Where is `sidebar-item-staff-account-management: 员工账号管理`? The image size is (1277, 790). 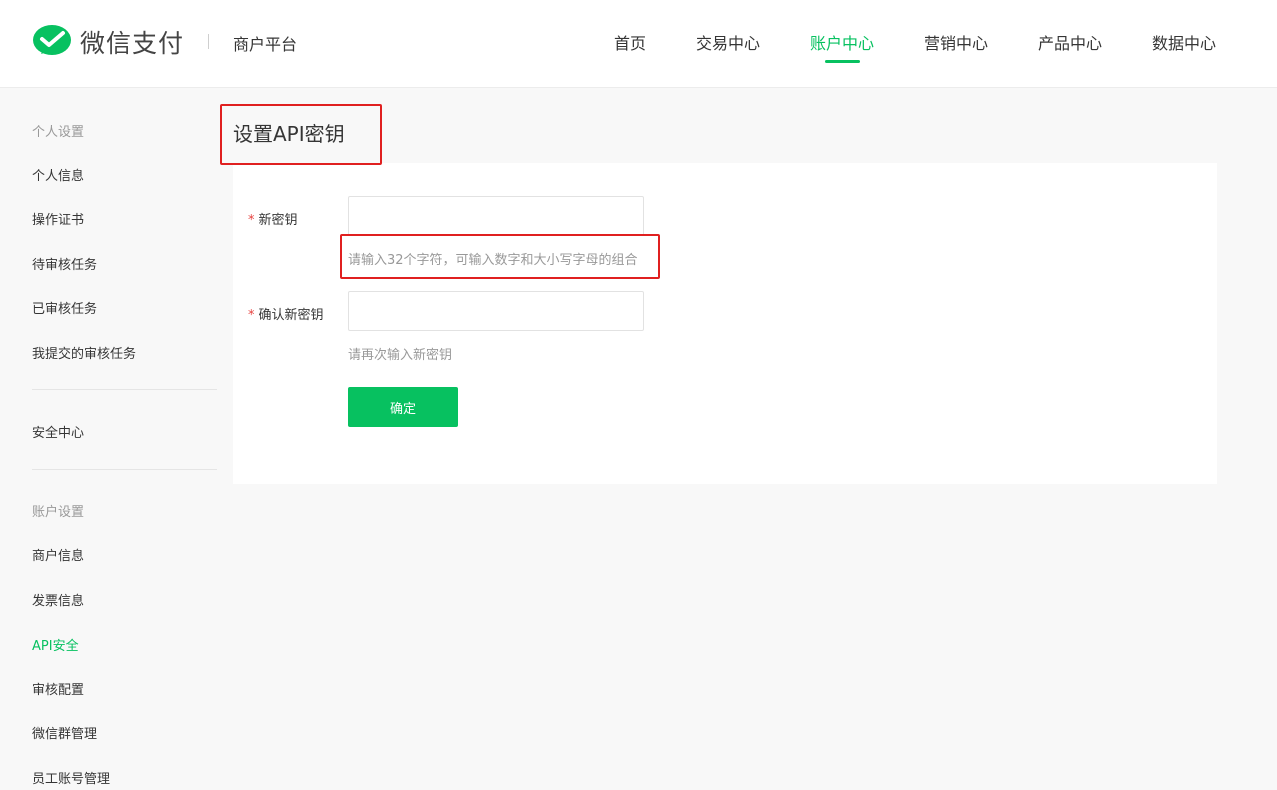 sidebar-item-staff-account-management: 员工账号管理 is located at coordinates (71, 777).